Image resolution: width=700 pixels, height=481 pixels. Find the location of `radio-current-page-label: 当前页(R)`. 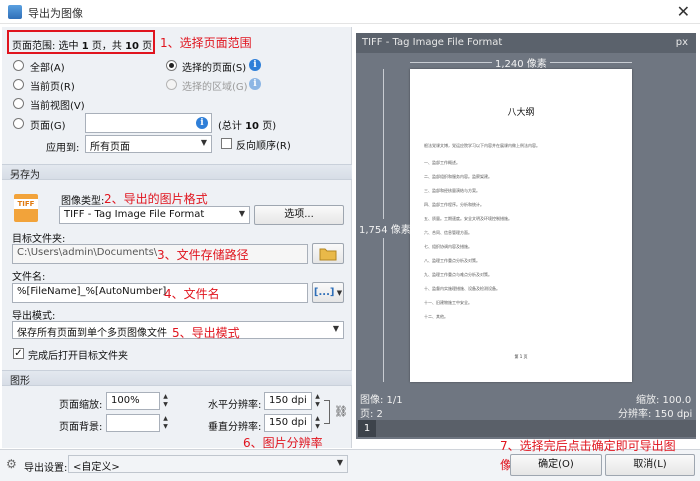

radio-current-page-label: 当前页(R) is located at coordinates (52, 87).